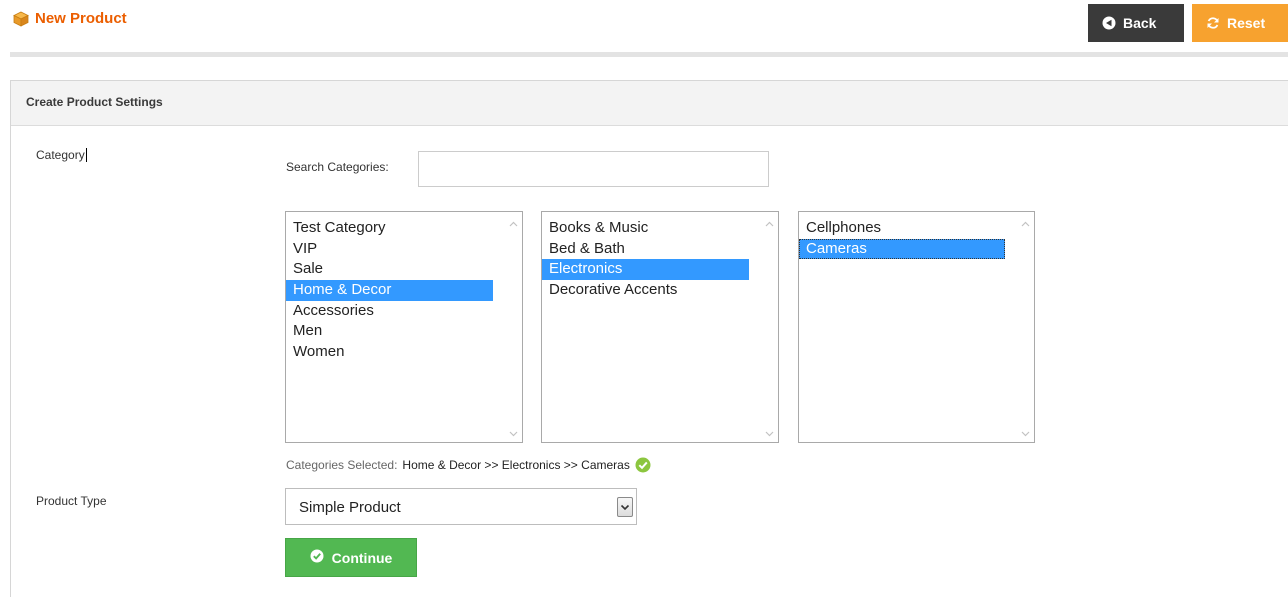 The width and height of the screenshot is (1288, 597). I want to click on categories-selected-label: Categories Selected:, so click(342, 465).